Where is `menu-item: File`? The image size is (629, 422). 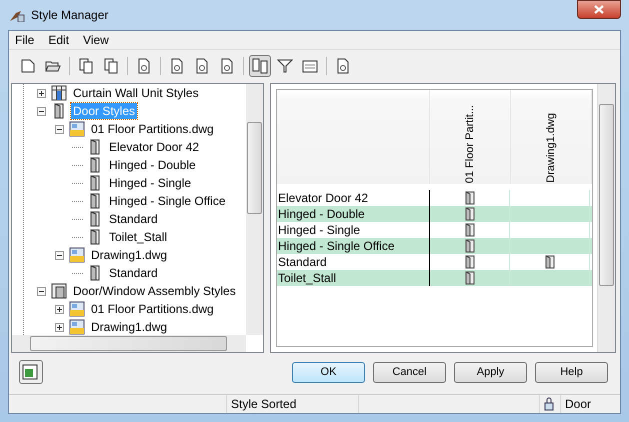
menu-item: File is located at coordinates (24, 40).